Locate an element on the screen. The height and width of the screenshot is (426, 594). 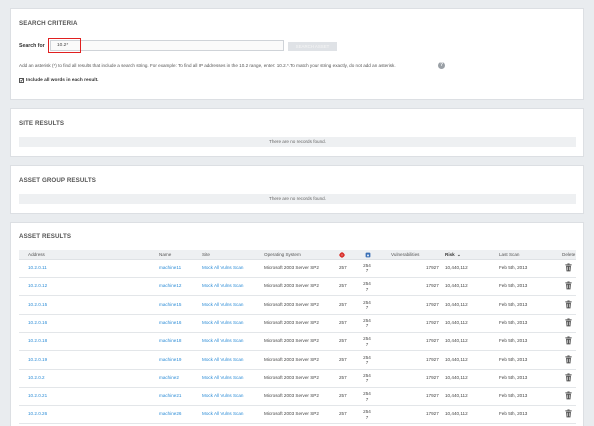
name-link: machine19 is located at coordinates (170, 359).